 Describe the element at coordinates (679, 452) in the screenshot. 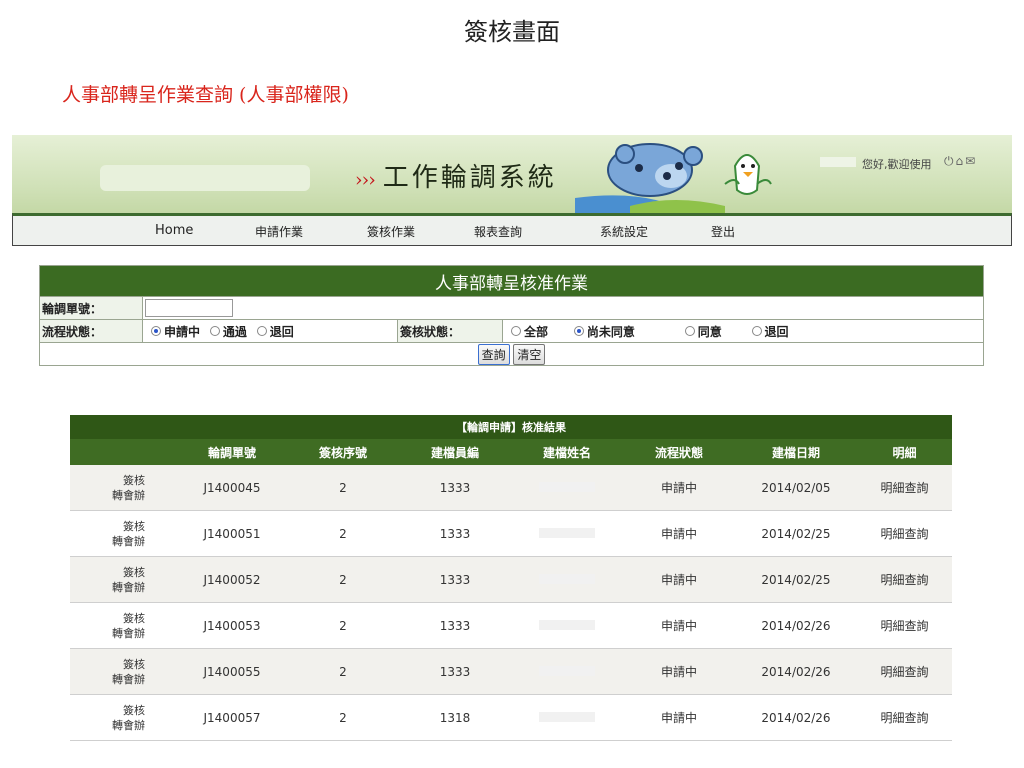

I see `col-header-flow-status: 流程狀態` at that location.